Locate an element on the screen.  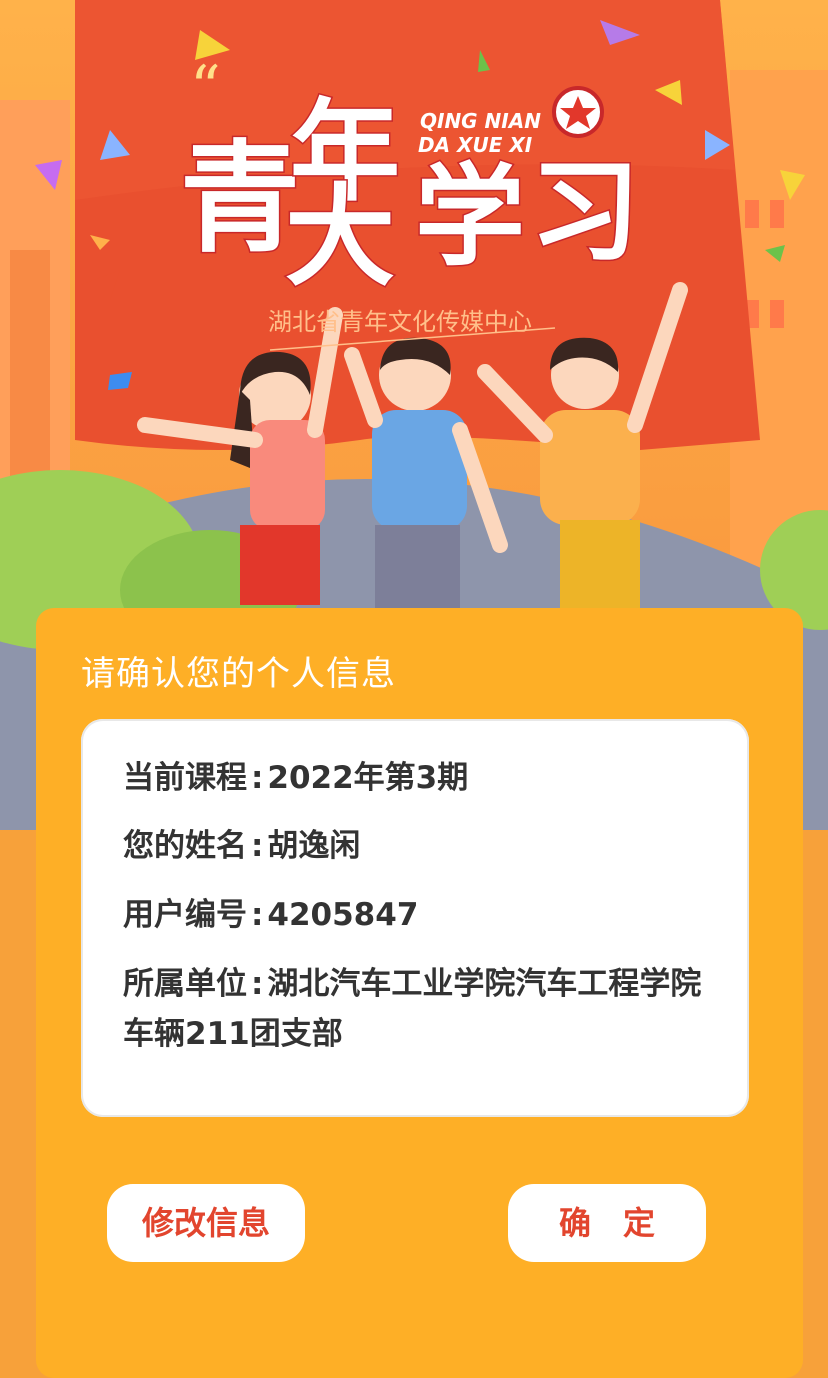
star-badge-icon is located at coordinates (578, 112).